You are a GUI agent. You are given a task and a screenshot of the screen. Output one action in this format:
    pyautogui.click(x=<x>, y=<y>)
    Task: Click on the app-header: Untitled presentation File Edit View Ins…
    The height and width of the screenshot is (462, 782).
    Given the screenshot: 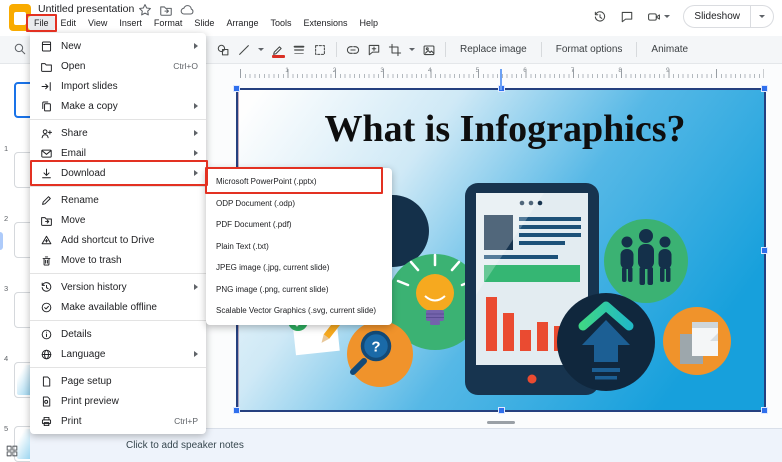 What is the action you would take?
    pyautogui.click(x=391, y=18)
    